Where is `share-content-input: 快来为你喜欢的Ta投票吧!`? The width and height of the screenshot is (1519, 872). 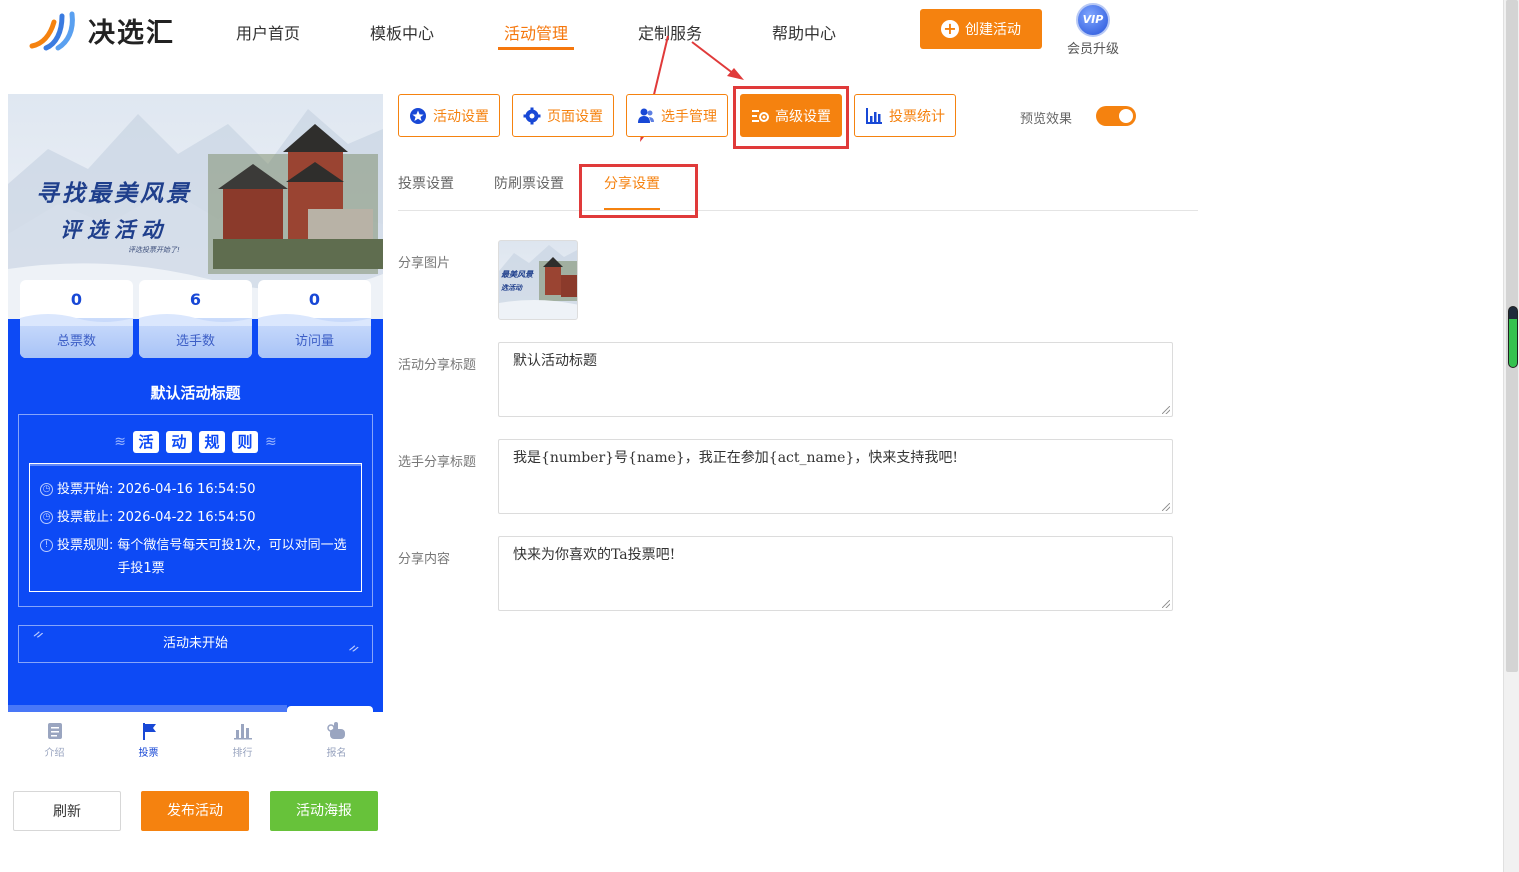 share-content-input: 快来为你喜欢的Ta投票吧! is located at coordinates (835, 573).